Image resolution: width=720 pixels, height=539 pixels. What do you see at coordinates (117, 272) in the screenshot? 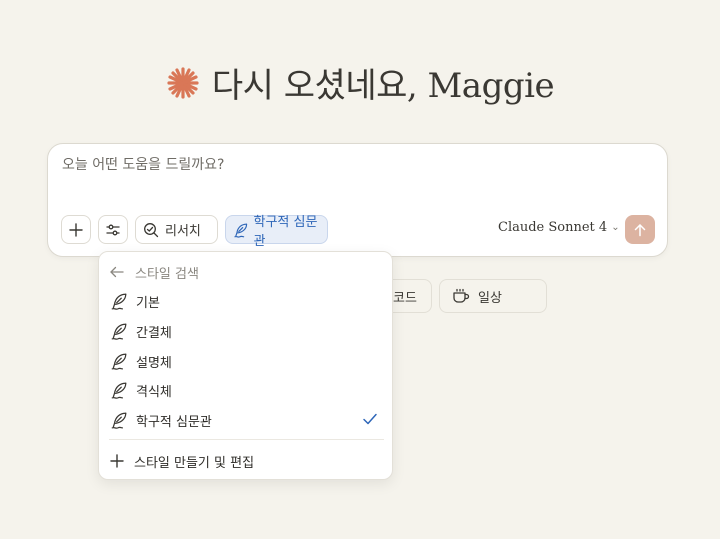
I see `arrow-left-icon` at bounding box center [117, 272].